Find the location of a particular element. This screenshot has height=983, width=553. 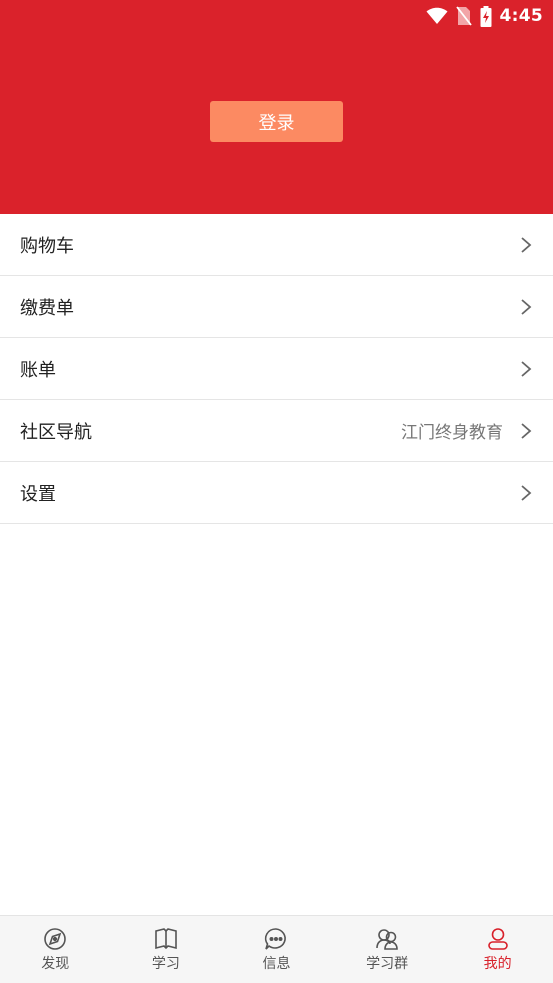

menu-item-community-navigation: 社区导航 江门终身教育 is located at coordinates (276, 431).